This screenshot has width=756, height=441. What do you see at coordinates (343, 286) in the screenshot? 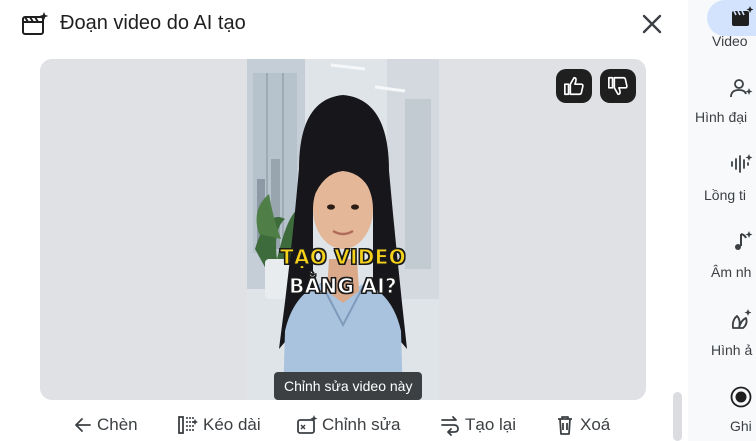
I see `video-caption-line2: BẰNG AI?` at bounding box center [343, 286].